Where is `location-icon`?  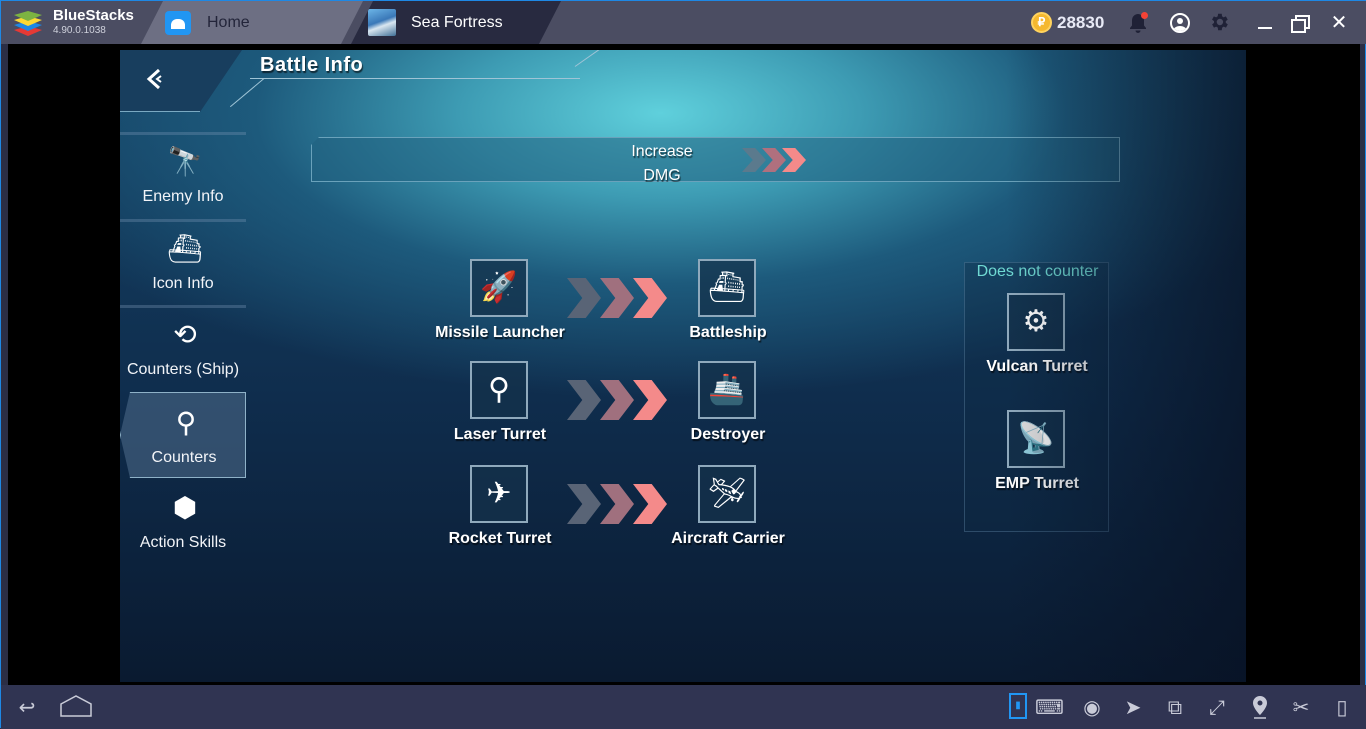
location-icon is located at coordinates (1260, 708).